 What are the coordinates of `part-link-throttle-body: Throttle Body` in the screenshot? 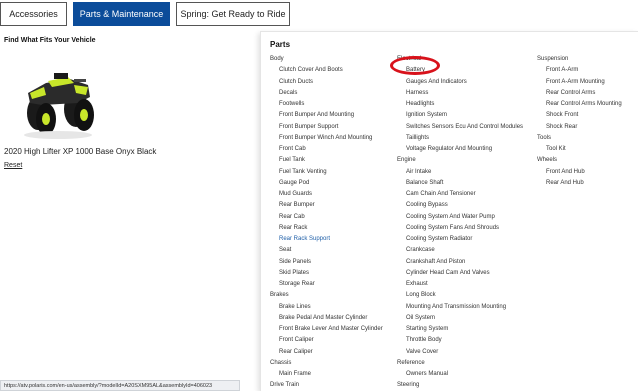 It's located at (460, 340).